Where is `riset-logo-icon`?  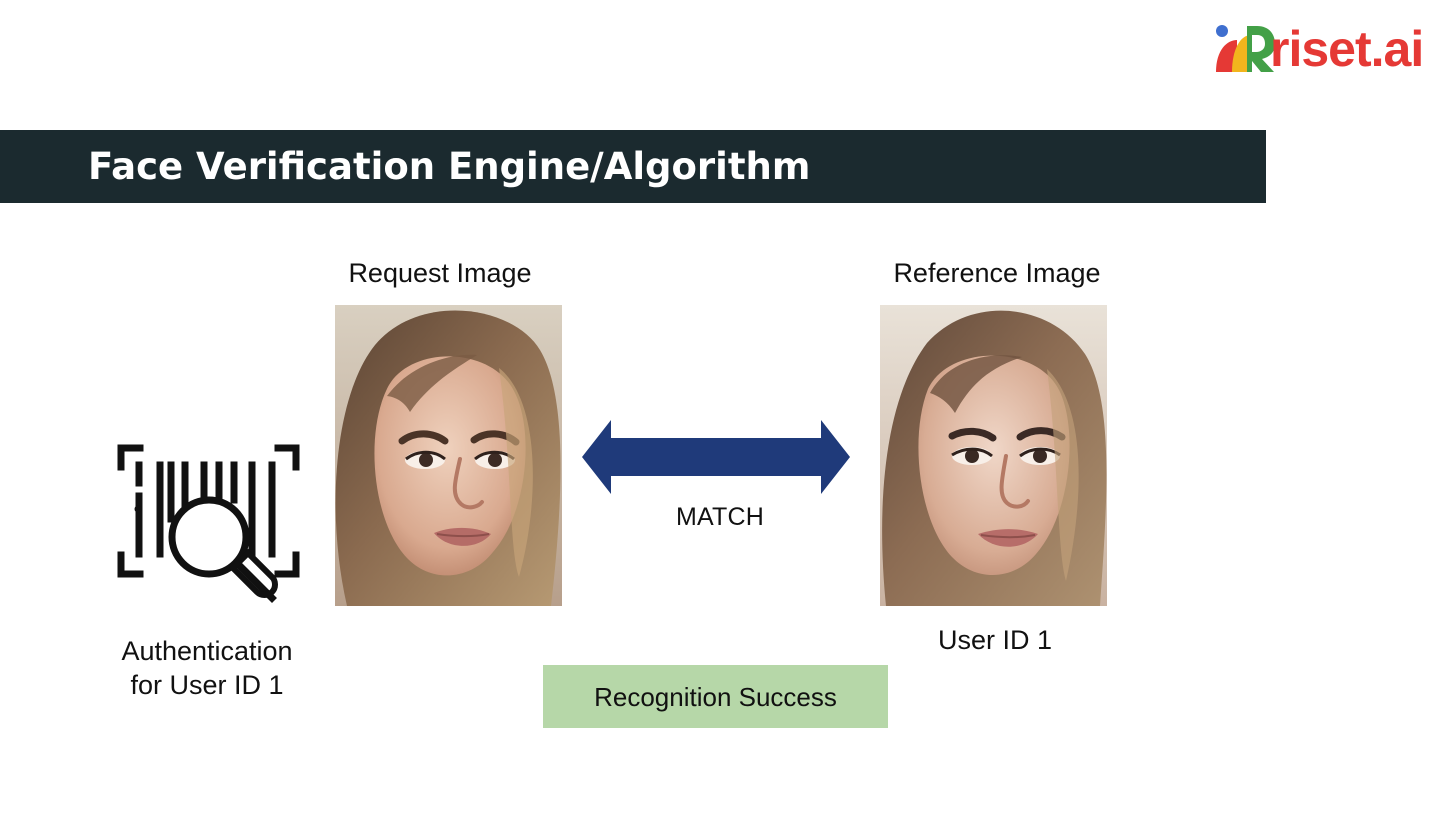 riset-logo-icon is located at coordinates (1245, 48).